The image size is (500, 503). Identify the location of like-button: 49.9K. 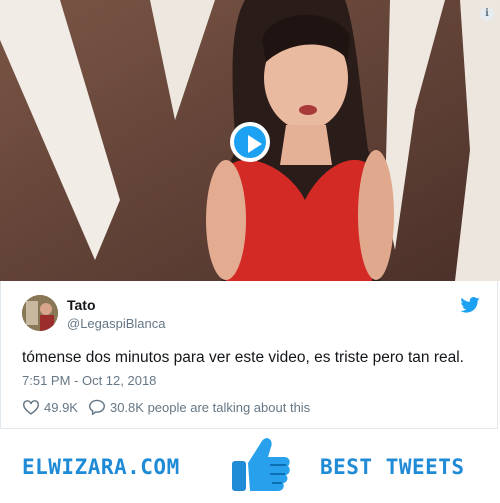
(50, 407).